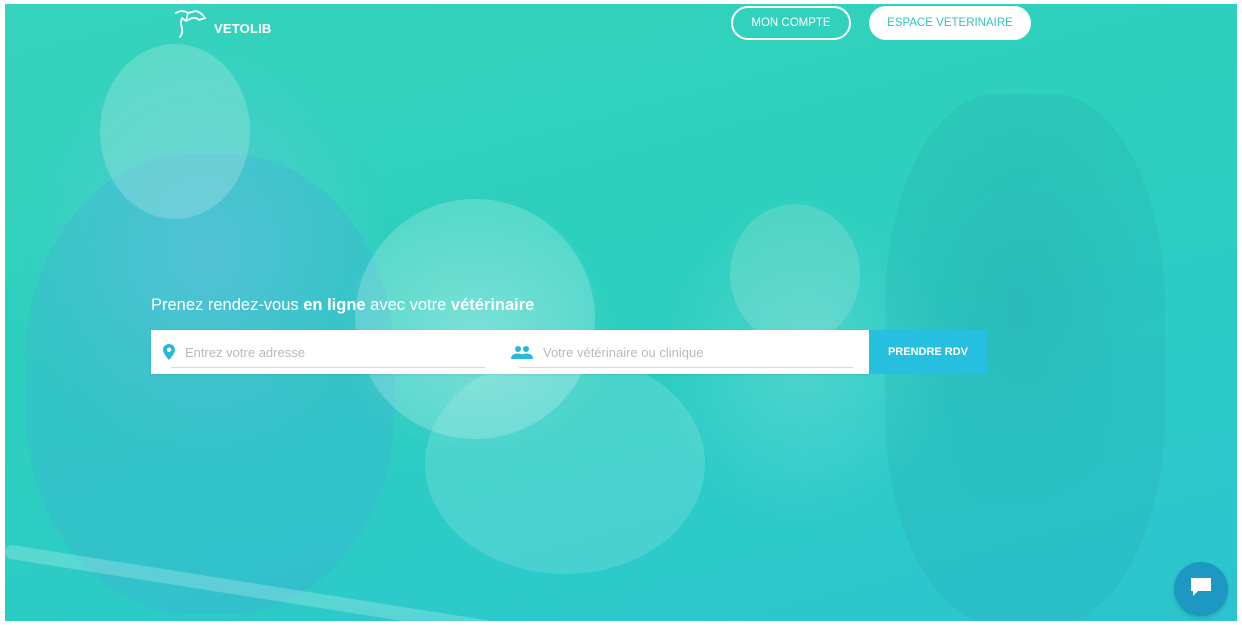 This screenshot has width=1242, height=625. Describe the element at coordinates (334, 305) in the screenshot. I see `headline-bold-online: en ligne` at that location.